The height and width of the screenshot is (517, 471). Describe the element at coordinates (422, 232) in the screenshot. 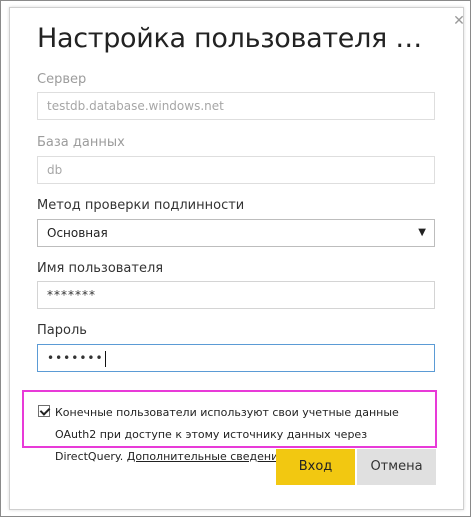

I see `dropdown-arrow-icon: ▼` at that location.